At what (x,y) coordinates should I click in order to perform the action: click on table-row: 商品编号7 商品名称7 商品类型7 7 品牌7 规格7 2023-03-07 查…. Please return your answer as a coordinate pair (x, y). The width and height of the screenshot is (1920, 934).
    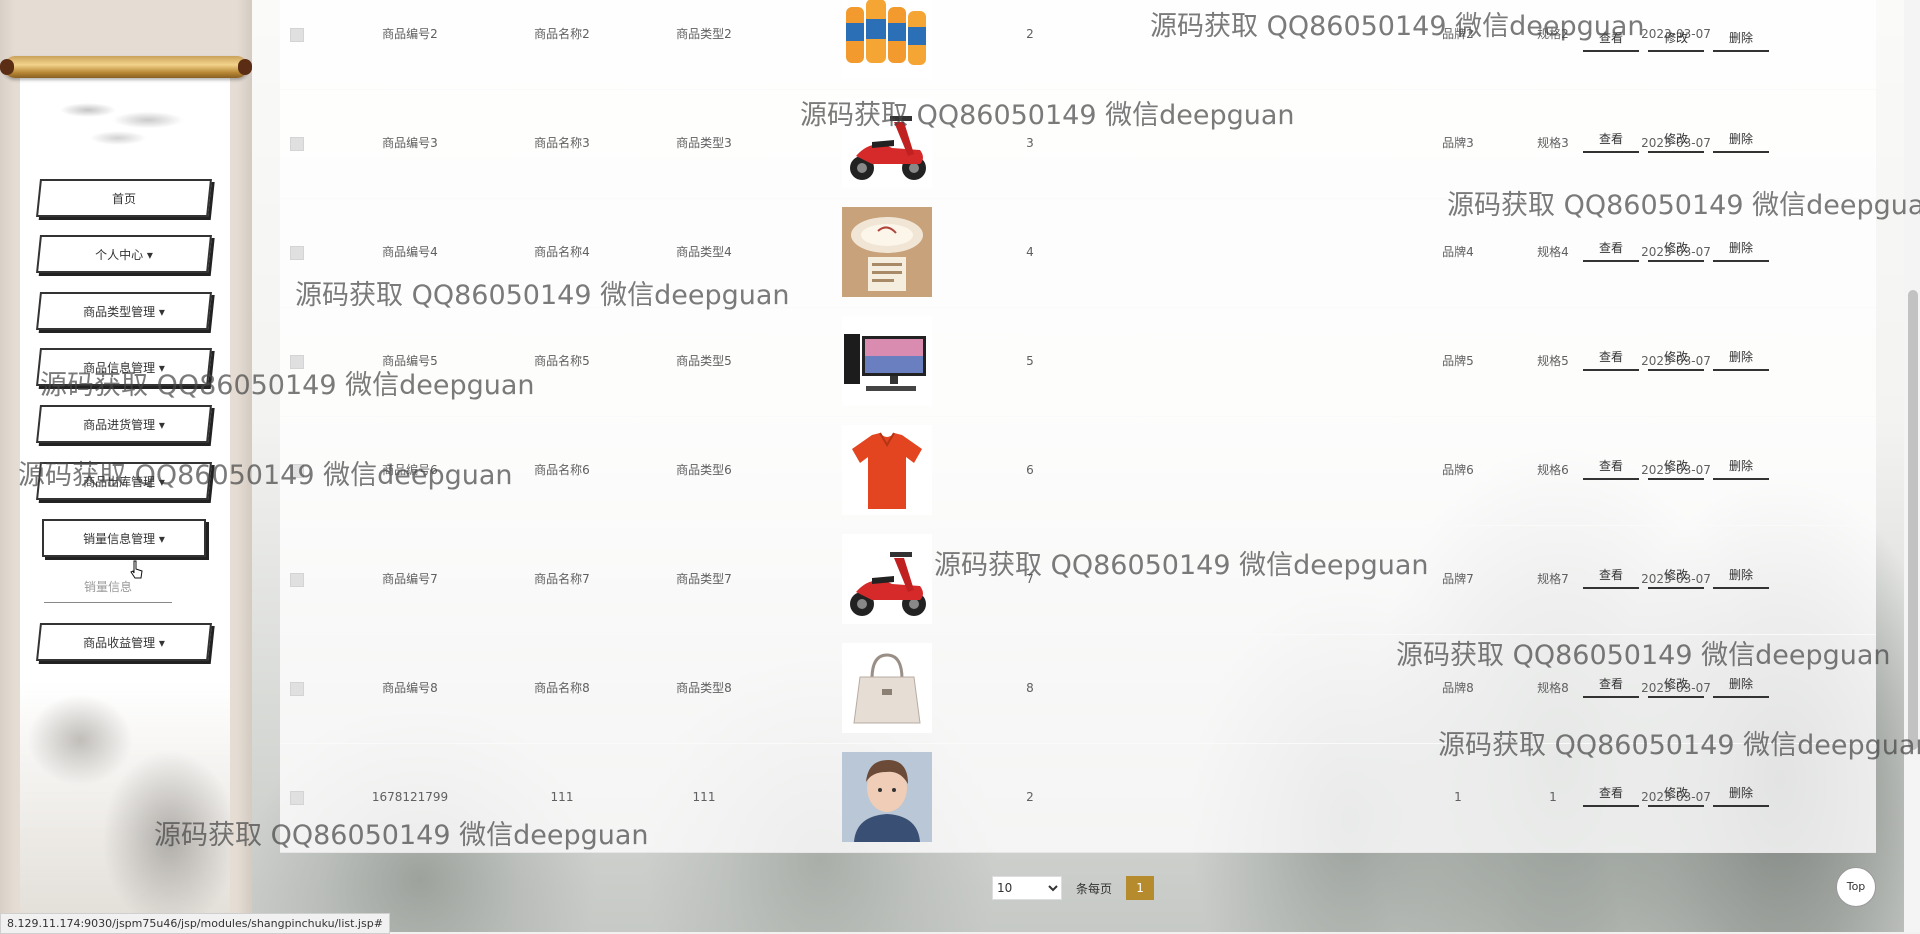
    Looking at the image, I should click on (1078, 580).